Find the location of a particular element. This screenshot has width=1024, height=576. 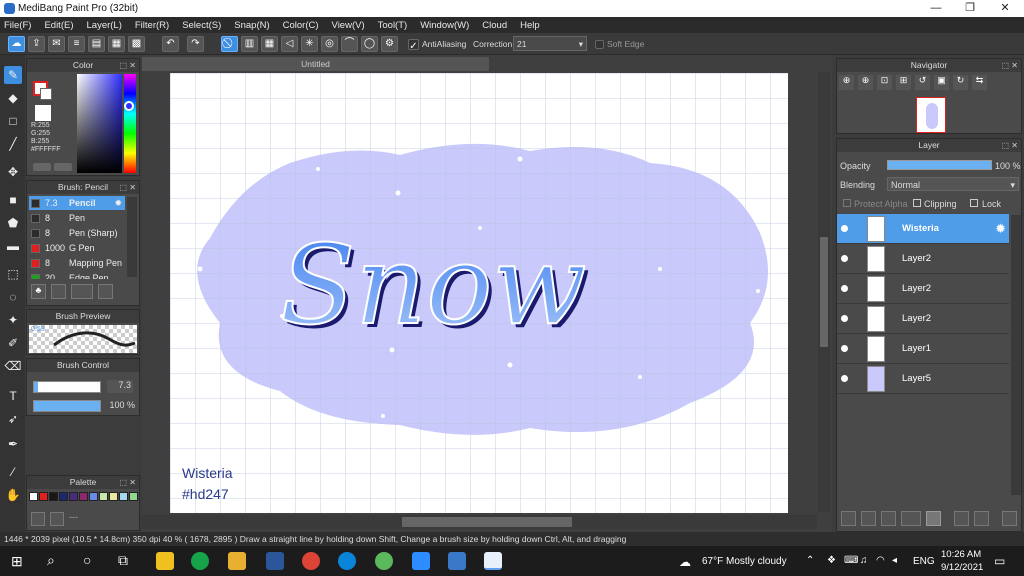

undo-icon: ↶ is located at coordinates (170, 44).